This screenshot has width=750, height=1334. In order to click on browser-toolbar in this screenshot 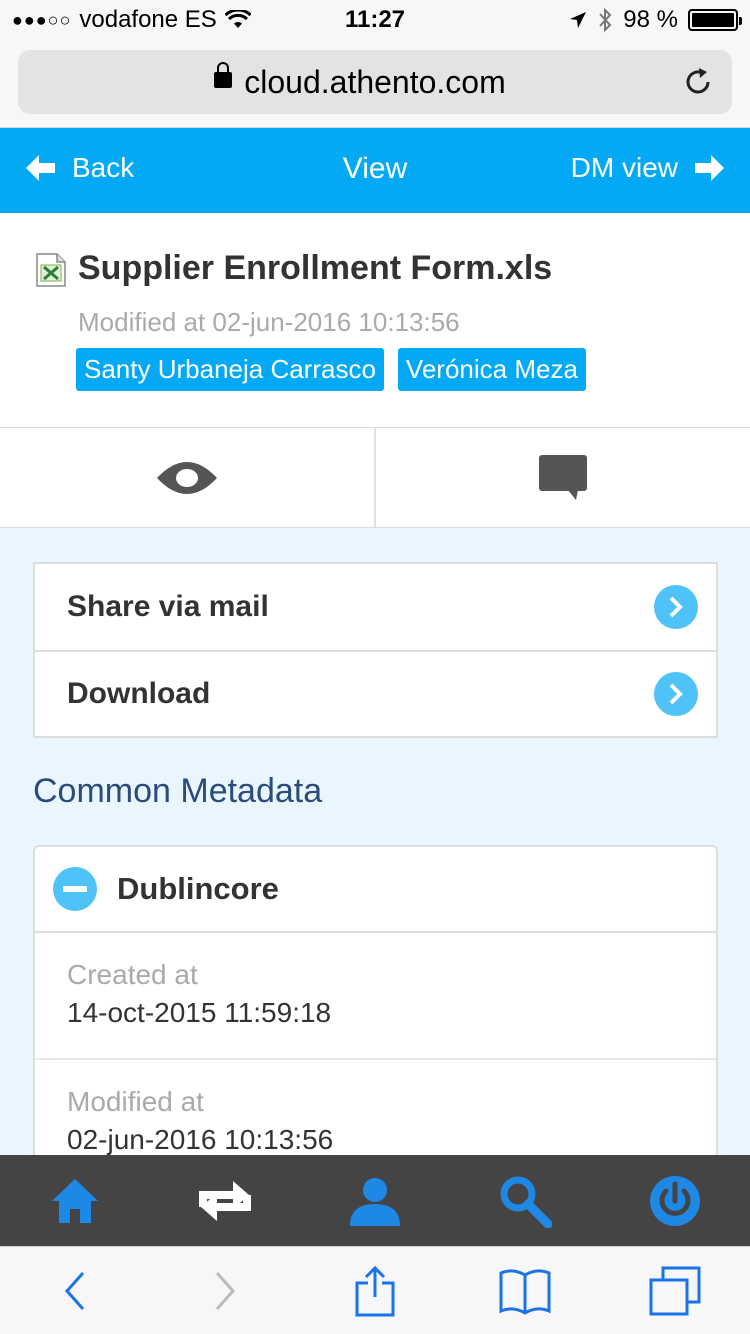, I will do `click(375, 1290)`.